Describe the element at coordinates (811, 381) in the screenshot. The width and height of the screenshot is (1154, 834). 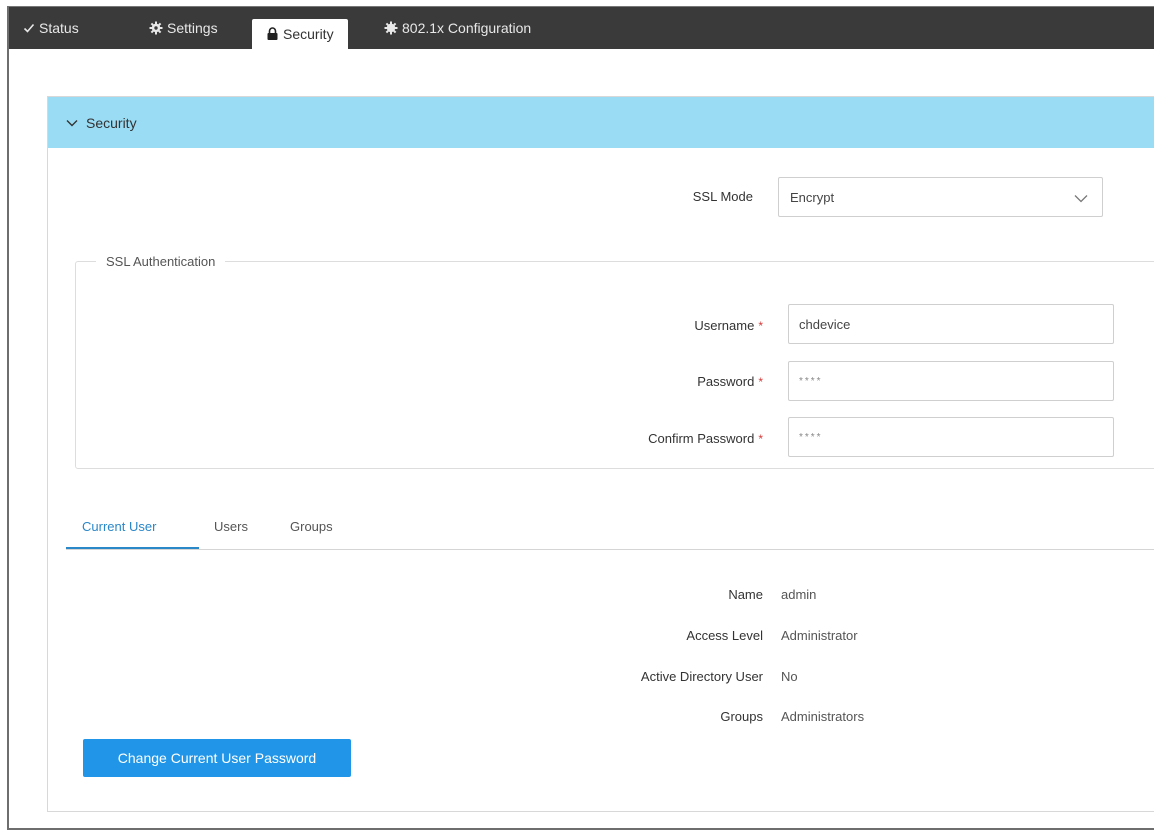
I see `password-value: ****` at that location.